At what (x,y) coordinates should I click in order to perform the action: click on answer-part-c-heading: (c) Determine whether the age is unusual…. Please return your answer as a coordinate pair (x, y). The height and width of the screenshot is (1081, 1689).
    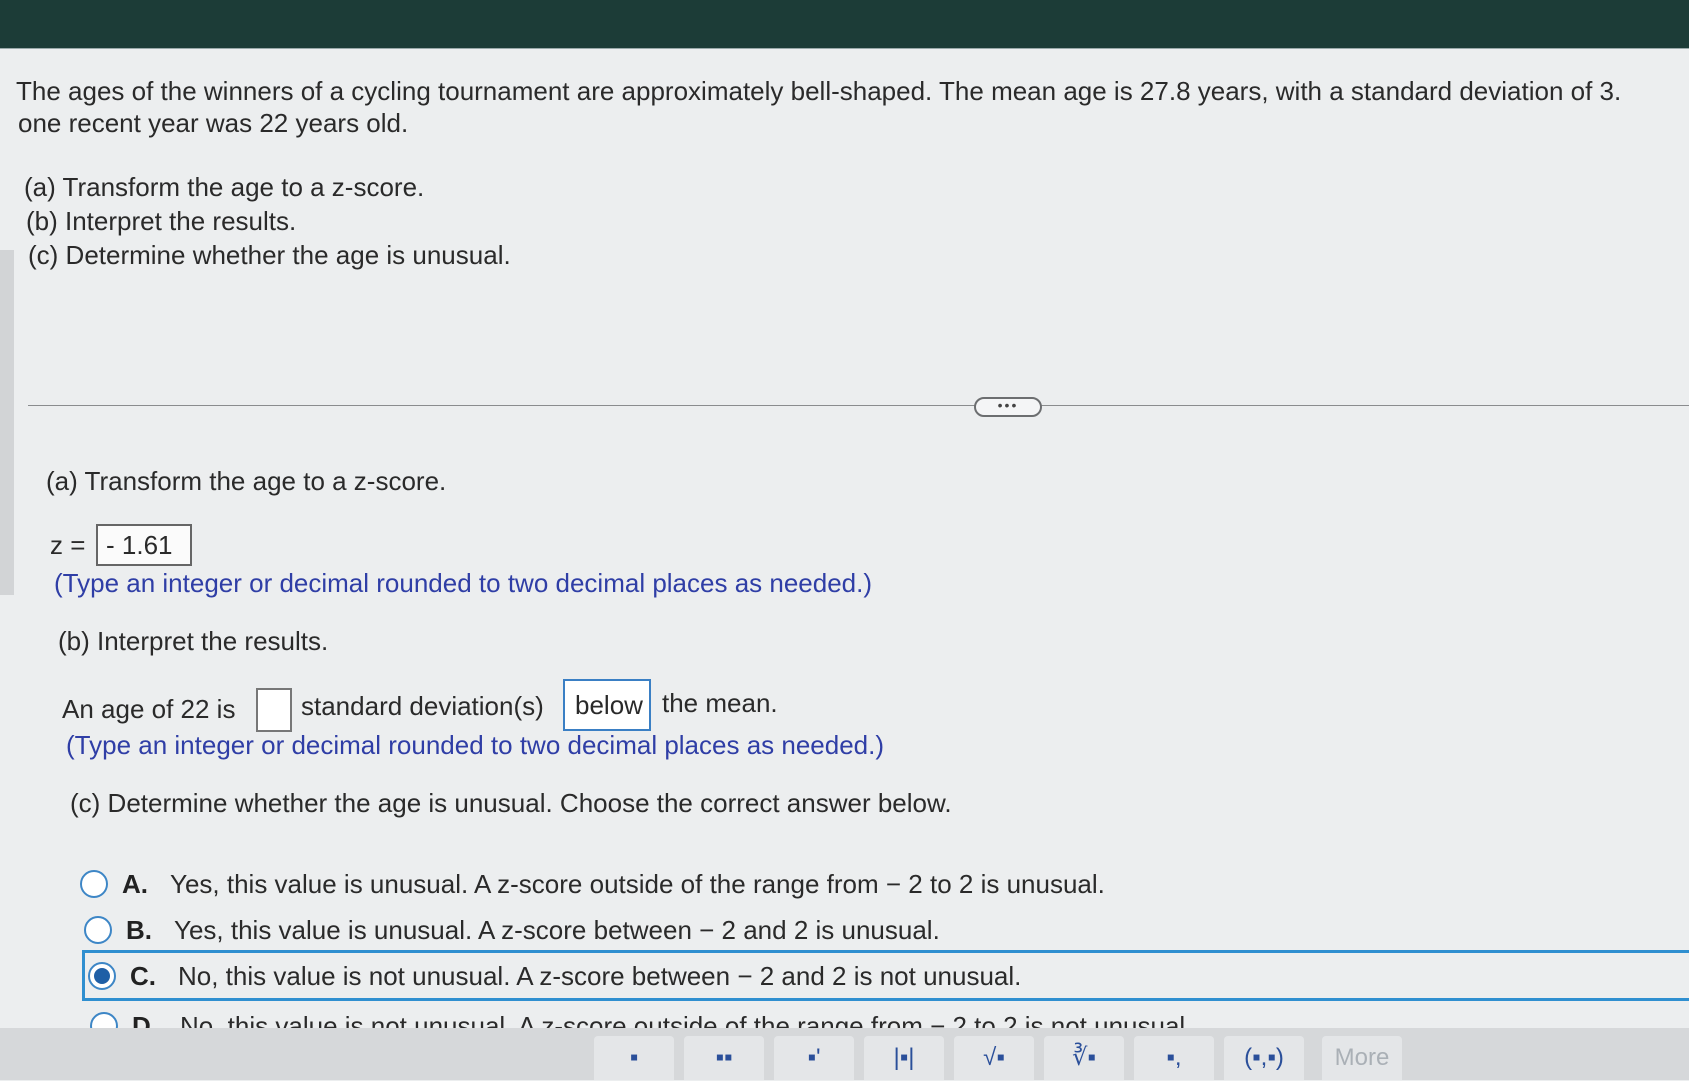
    Looking at the image, I should click on (511, 803).